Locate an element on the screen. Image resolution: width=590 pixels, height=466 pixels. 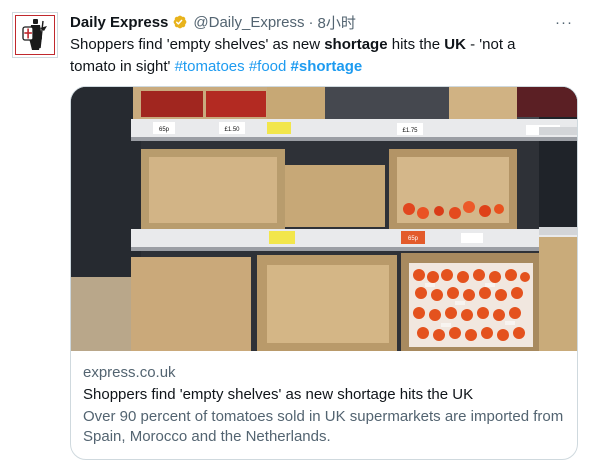
tweet-text-part: hits the is located at coordinates (416, 44).